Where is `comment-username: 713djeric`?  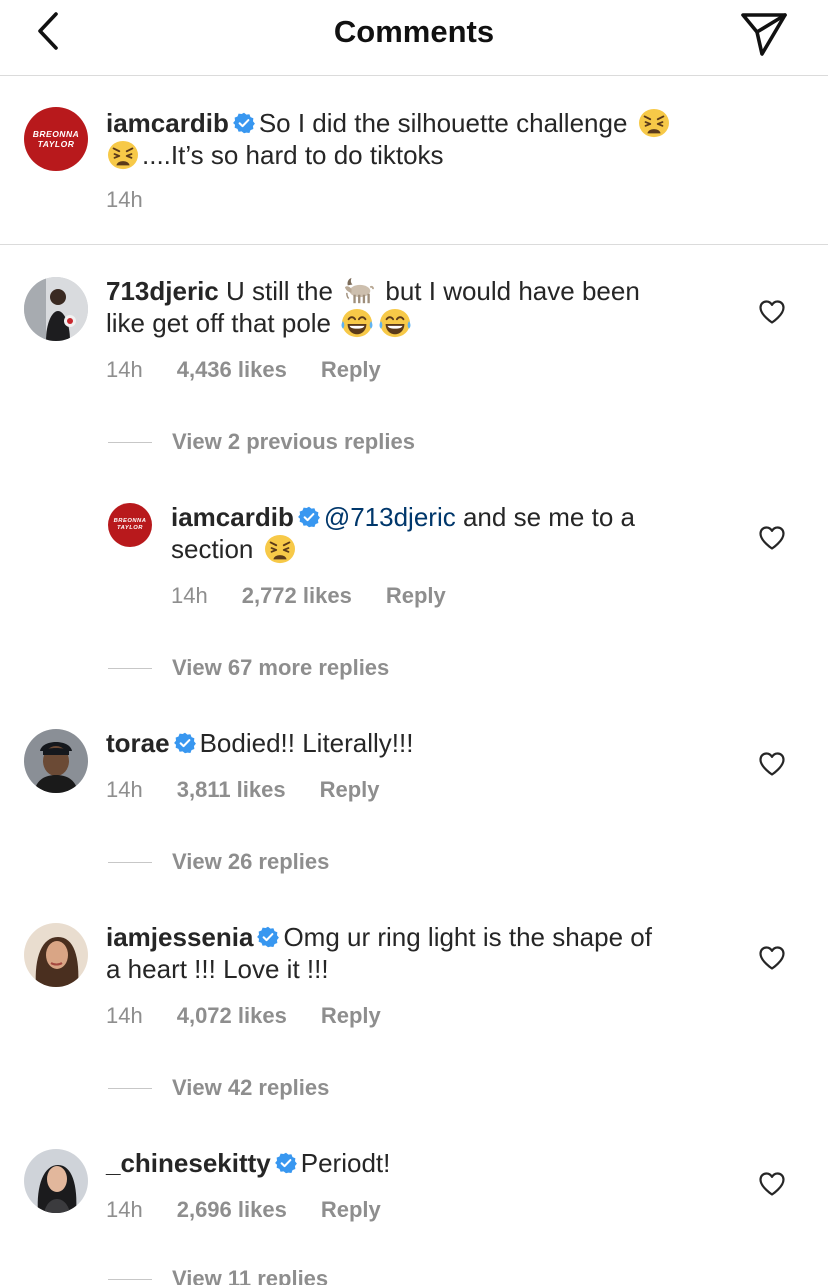
comment-username: 713djeric is located at coordinates (162, 291).